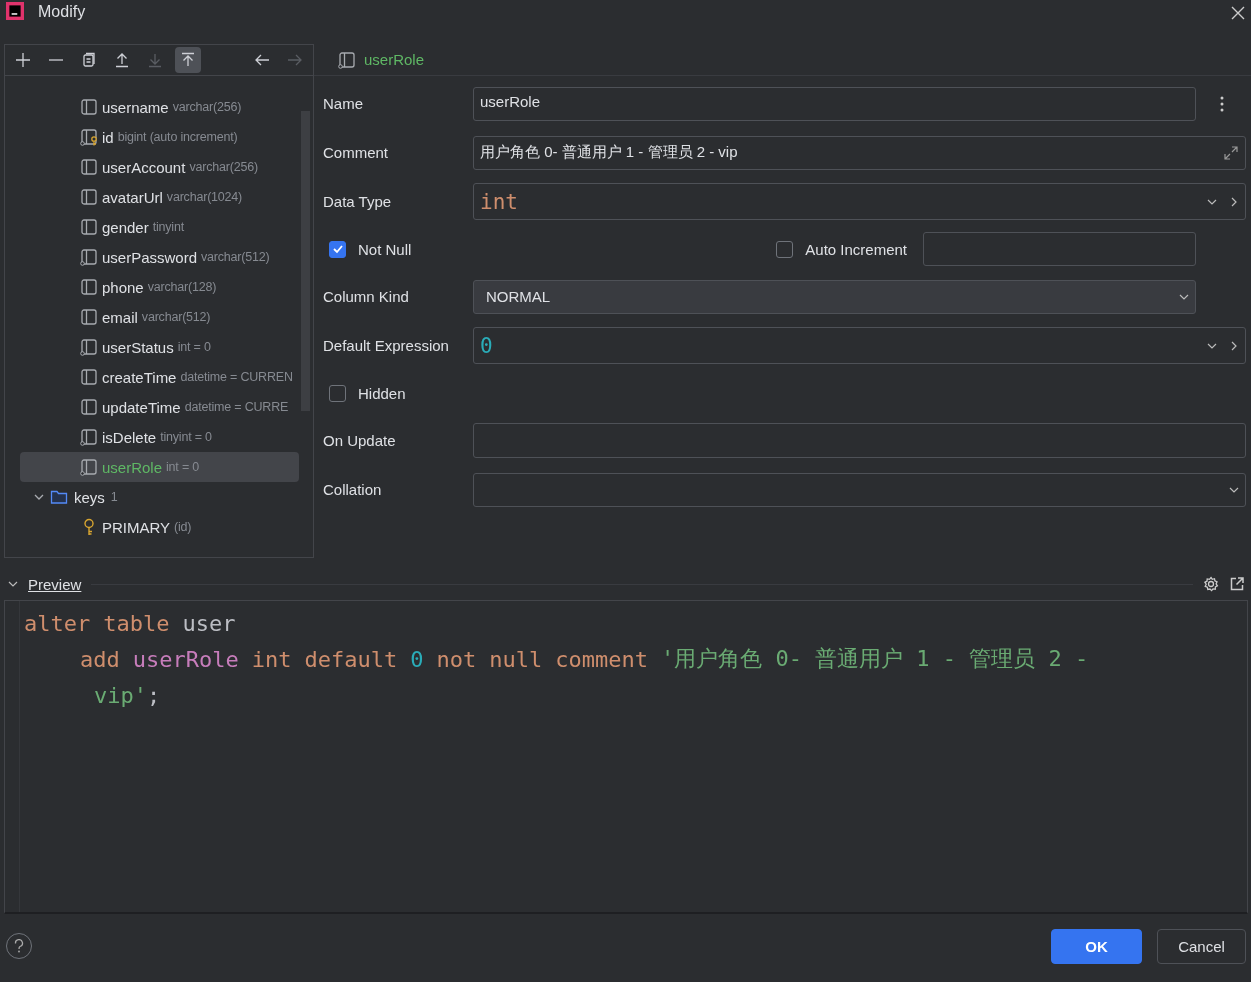  What do you see at coordinates (59, 497) in the screenshot?
I see `folder-icon` at bounding box center [59, 497].